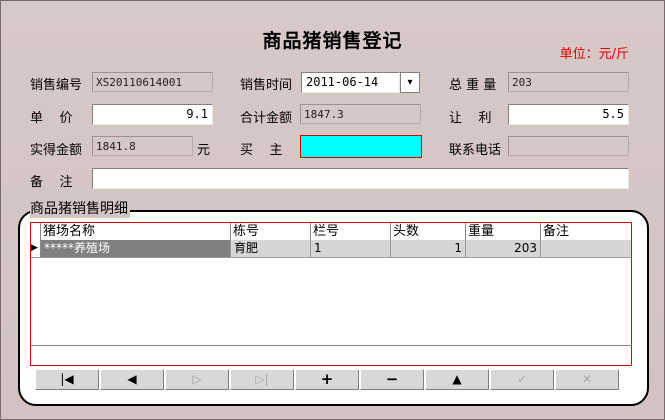 The width and height of the screenshot is (665, 420). I want to click on buyer-field, so click(361, 146).